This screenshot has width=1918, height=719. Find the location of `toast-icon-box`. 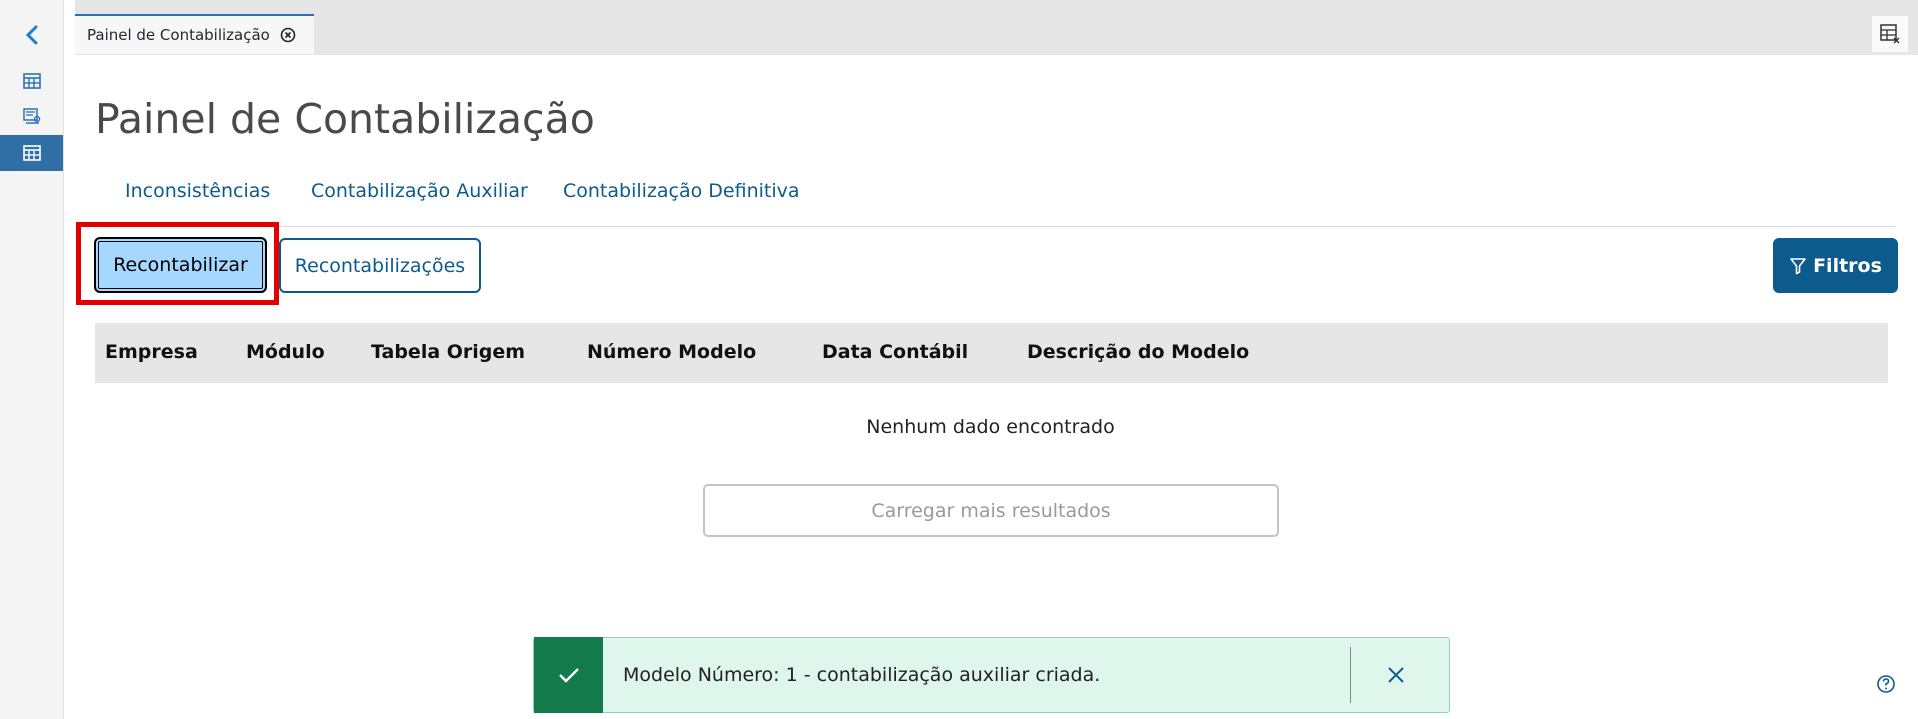

toast-icon-box is located at coordinates (568, 675).